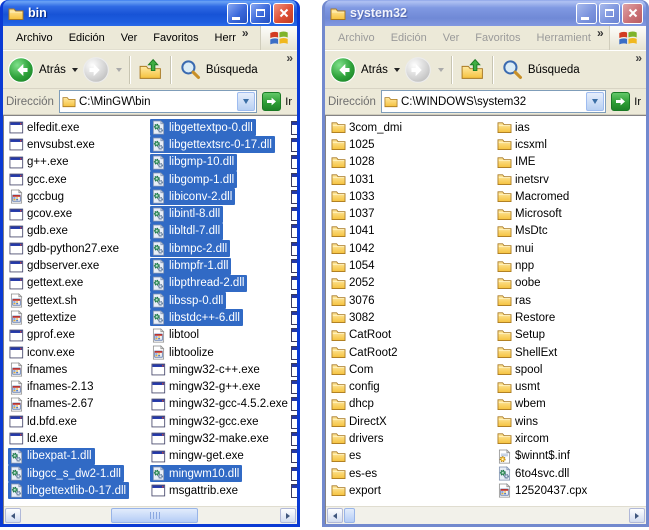 This screenshot has width=649, height=530. What do you see at coordinates (79, 196) in the screenshot?
I see `file-item: gccbug` at bounding box center [79, 196].